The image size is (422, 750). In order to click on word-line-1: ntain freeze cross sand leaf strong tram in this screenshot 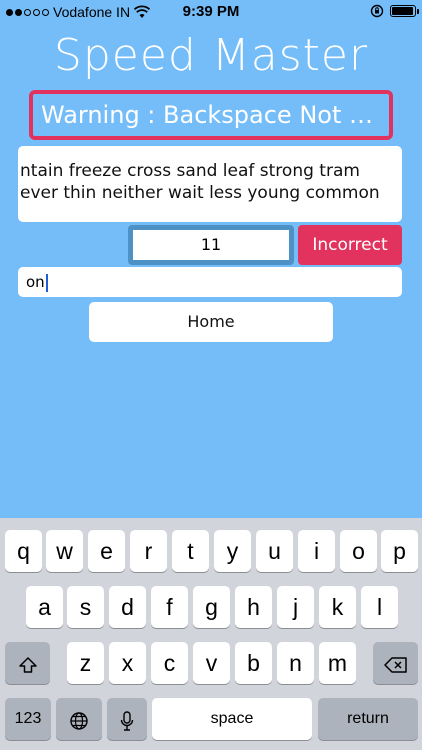, I will do `click(190, 171)`.